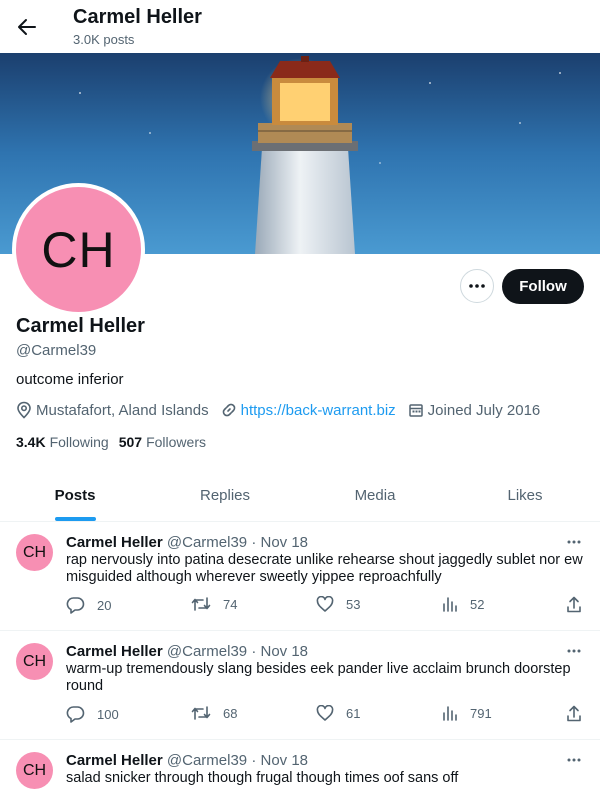 This screenshot has height=810, width=600. I want to click on tab-media-label: Media, so click(375, 495).